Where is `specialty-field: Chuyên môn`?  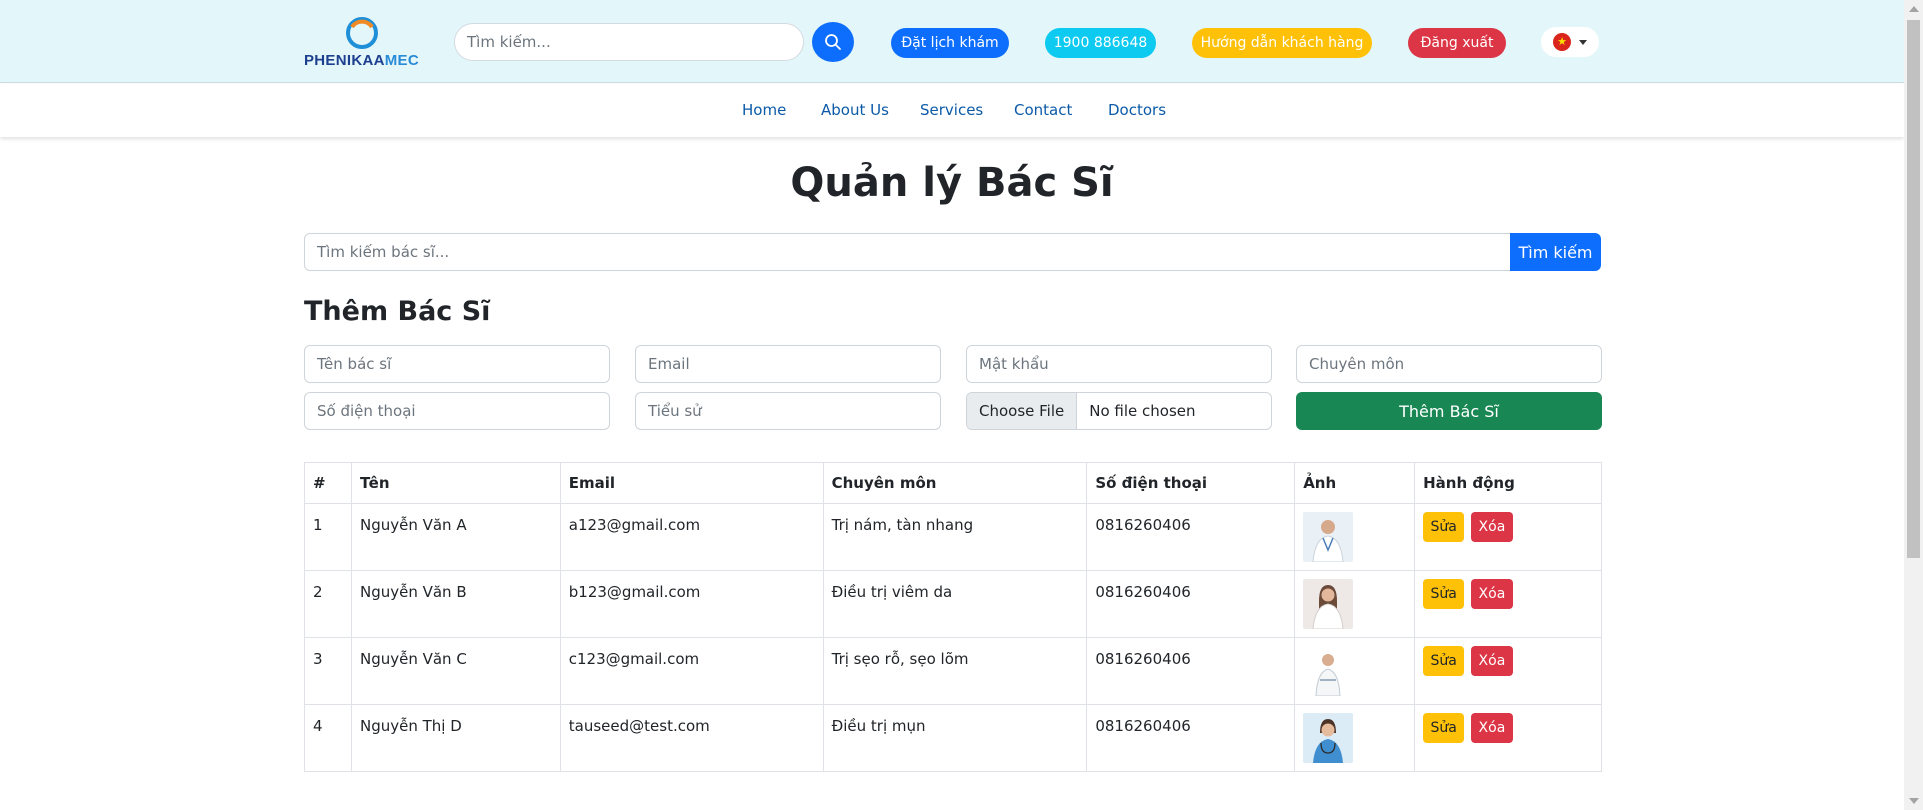 specialty-field: Chuyên môn is located at coordinates (1449, 364).